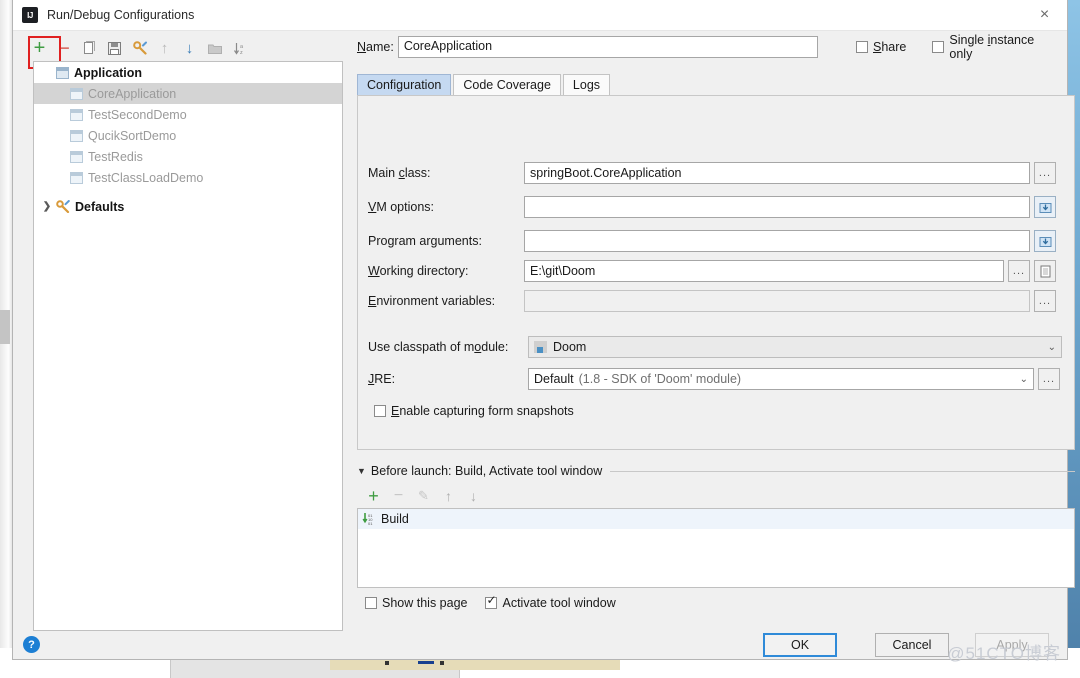  What do you see at coordinates (188, 114) in the screenshot?
I see `tree-item-testseconddemo: TestSecondDemo` at bounding box center [188, 114].